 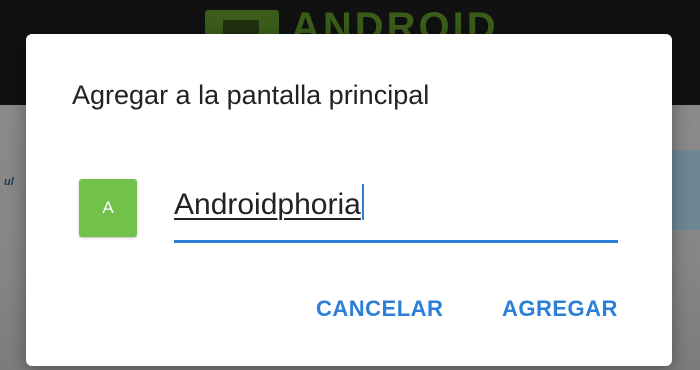 I want to click on text-caret, so click(x=362, y=202).